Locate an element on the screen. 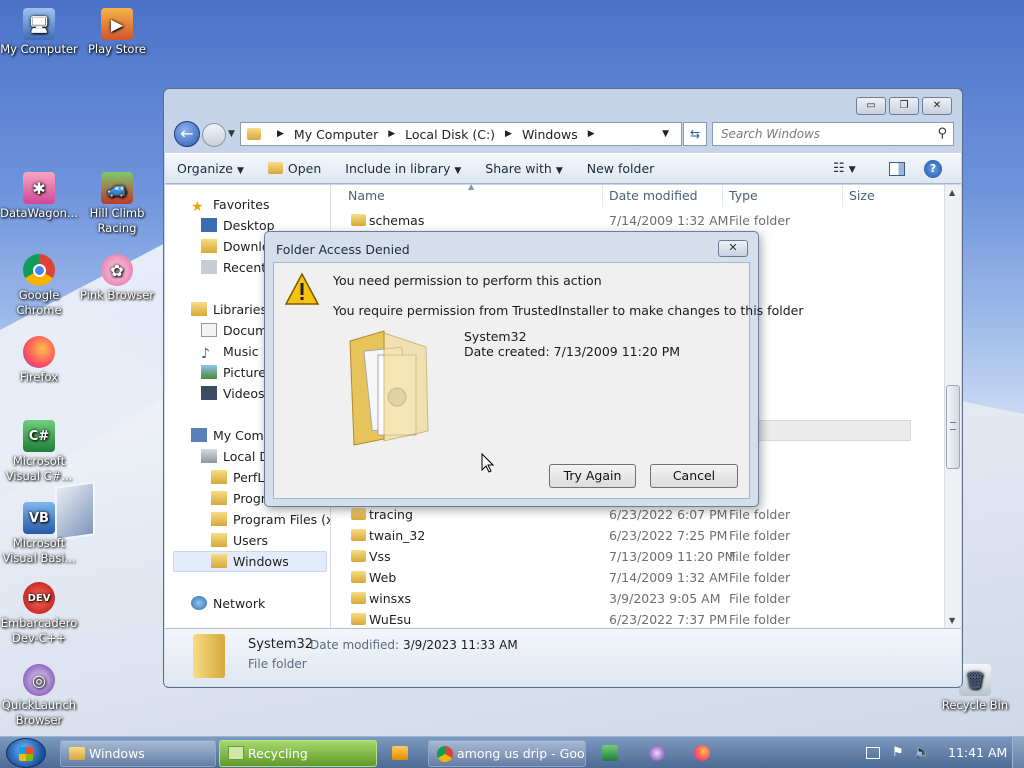 The height and width of the screenshot is (768, 1024). table-row: tracing 6/23/2022 6:07 PM File folder is located at coordinates (641, 514).